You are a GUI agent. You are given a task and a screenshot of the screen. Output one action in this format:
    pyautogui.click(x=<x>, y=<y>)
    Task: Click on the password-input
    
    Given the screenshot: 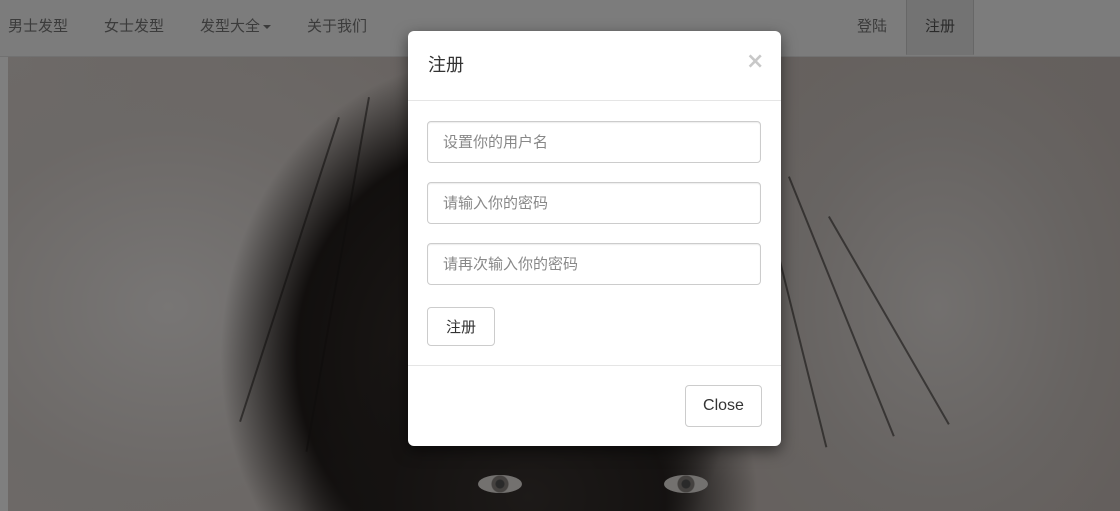 What is the action you would take?
    pyautogui.click(x=594, y=203)
    